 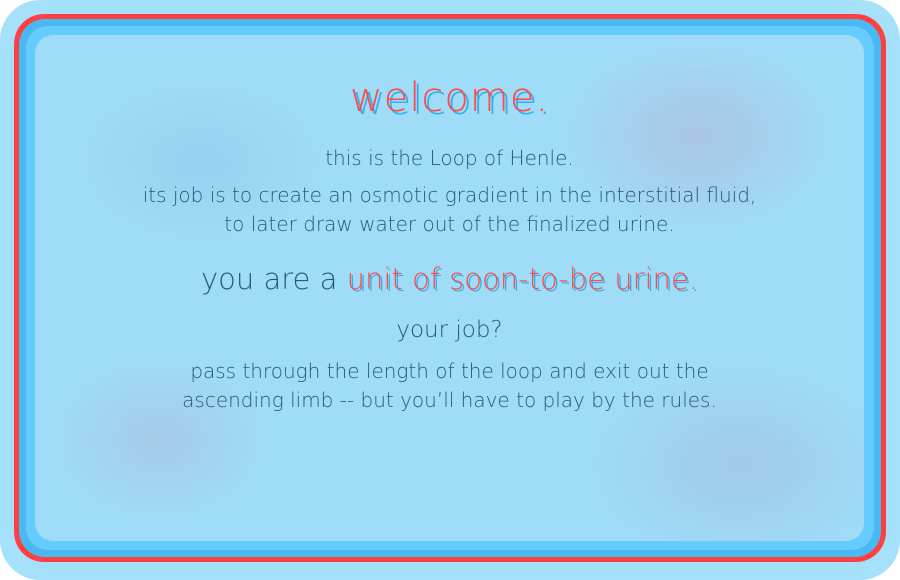 What do you see at coordinates (449, 98) in the screenshot?
I see `welcome-title: welcome.` at bounding box center [449, 98].